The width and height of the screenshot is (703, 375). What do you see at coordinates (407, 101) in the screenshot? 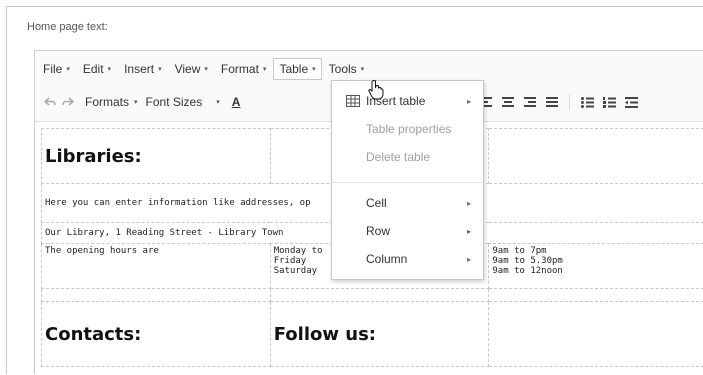
I see `insert-table-item: Insert table ▸` at bounding box center [407, 101].